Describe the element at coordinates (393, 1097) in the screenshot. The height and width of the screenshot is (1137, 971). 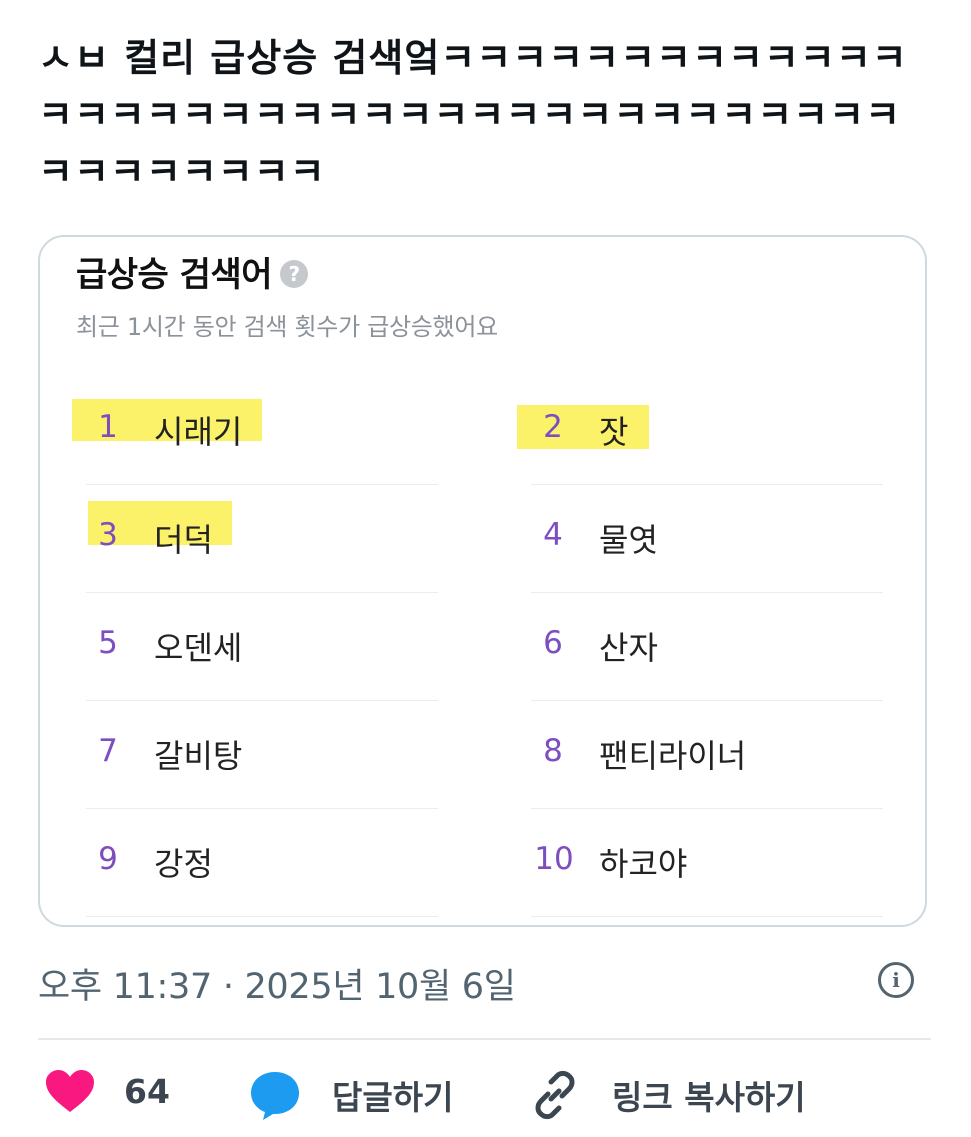
I see `reply-label: 답글하기` at that location.